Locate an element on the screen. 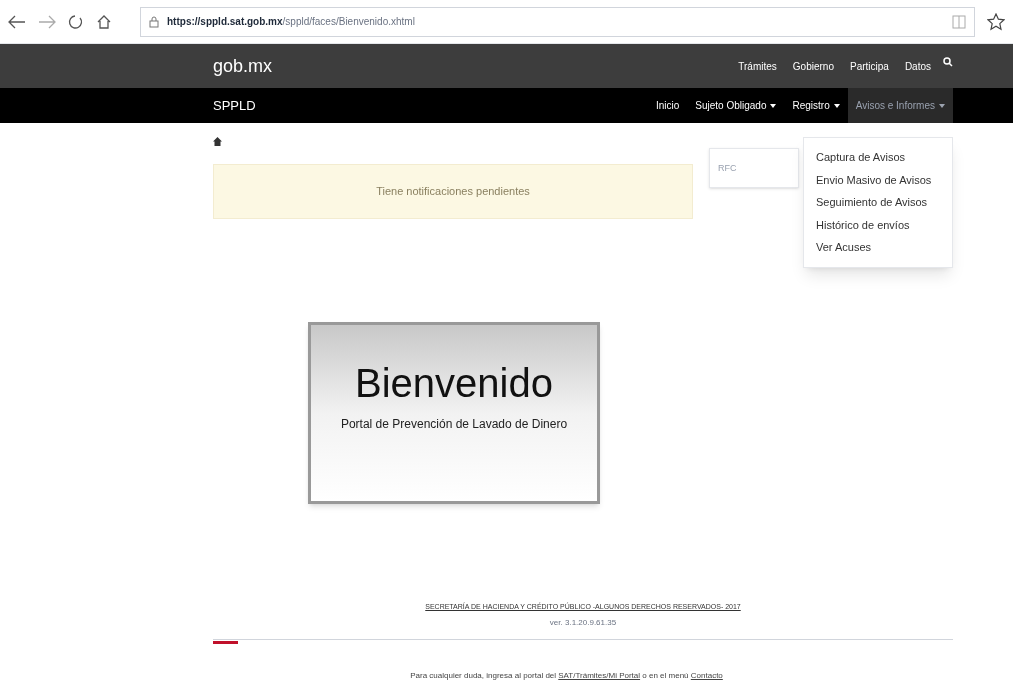 Image resolution: width=1013 pixels, height=689 pixels. top-nav-link: Gobierno is located at coordinates (813, 66).